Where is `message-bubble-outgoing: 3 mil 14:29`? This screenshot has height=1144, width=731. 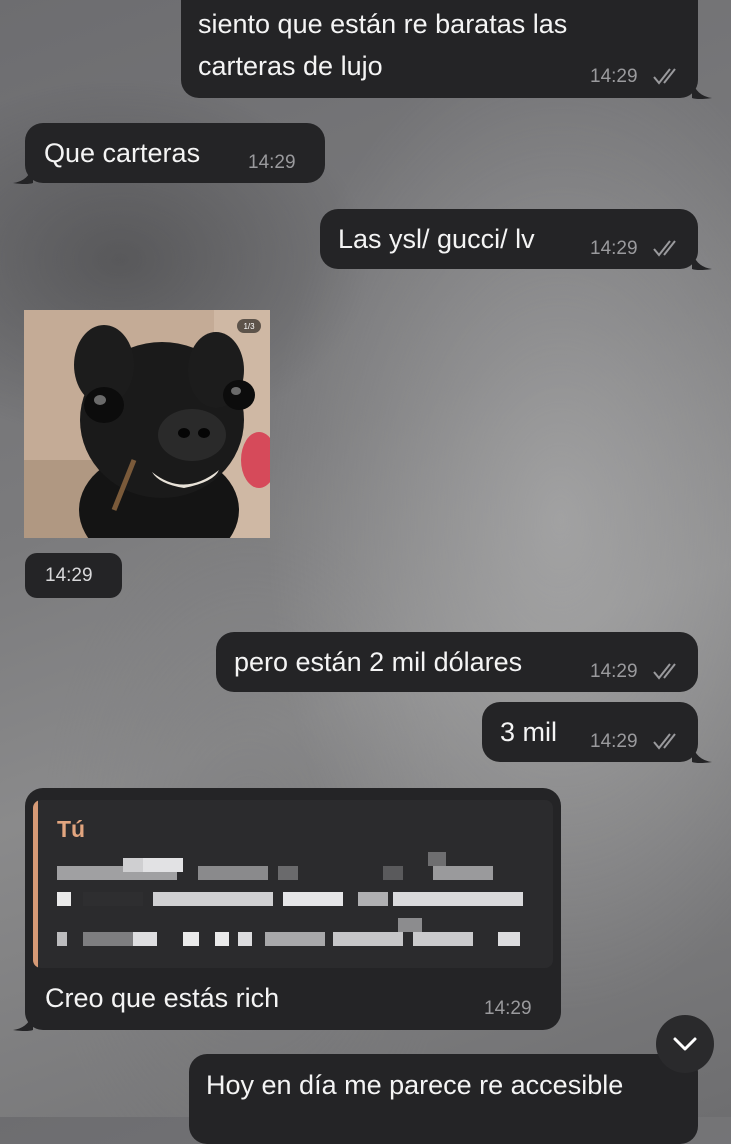
message-bubble-outgoing: 3 mil 14:29 is located at coordinates (590, 732).